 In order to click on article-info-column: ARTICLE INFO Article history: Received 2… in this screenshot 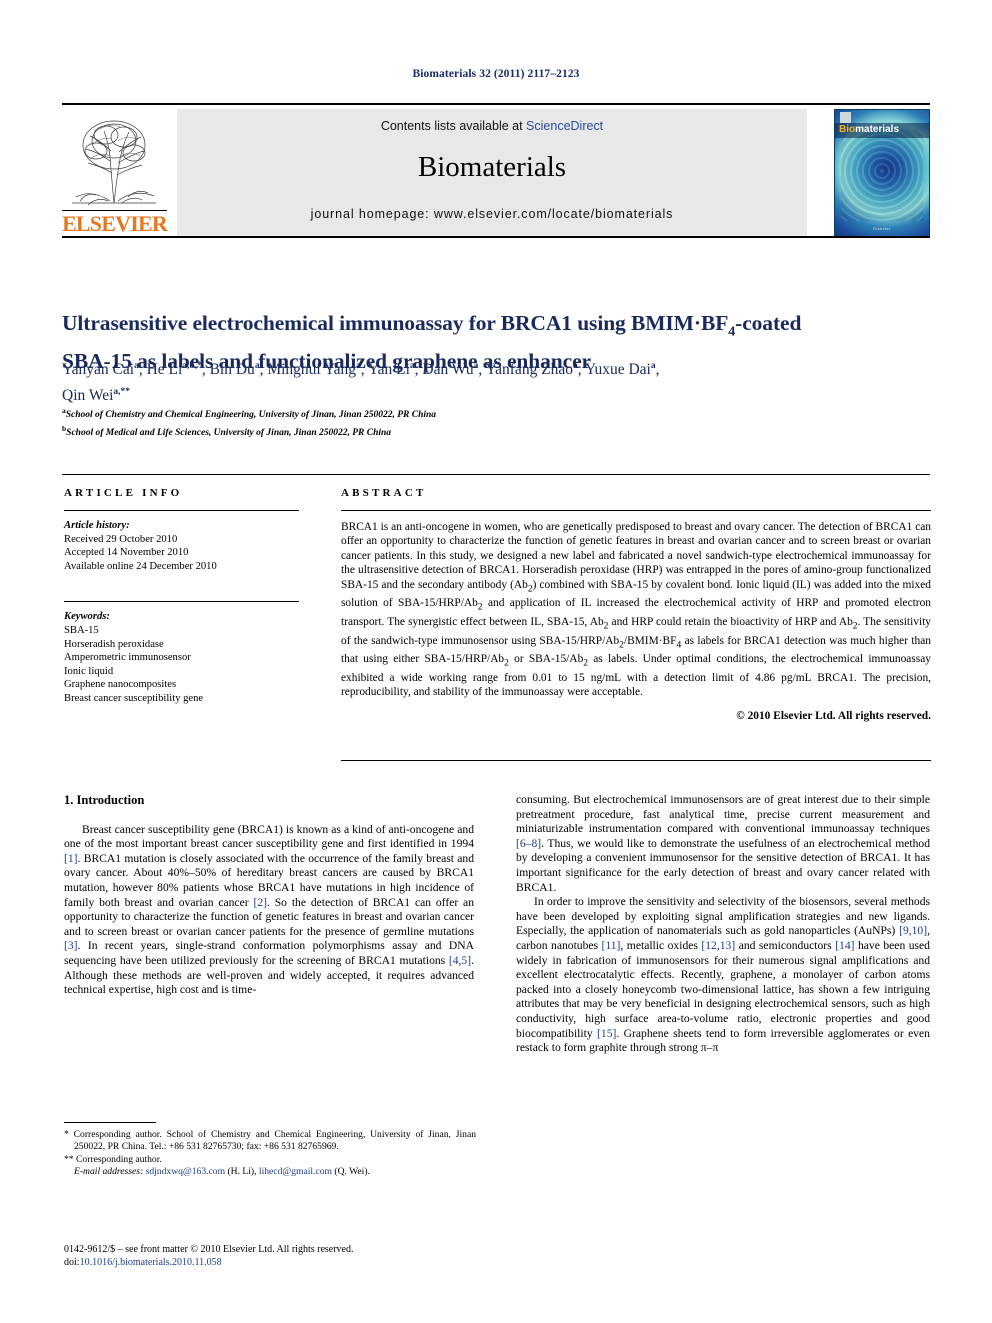, I will do `click(191, 596)`.